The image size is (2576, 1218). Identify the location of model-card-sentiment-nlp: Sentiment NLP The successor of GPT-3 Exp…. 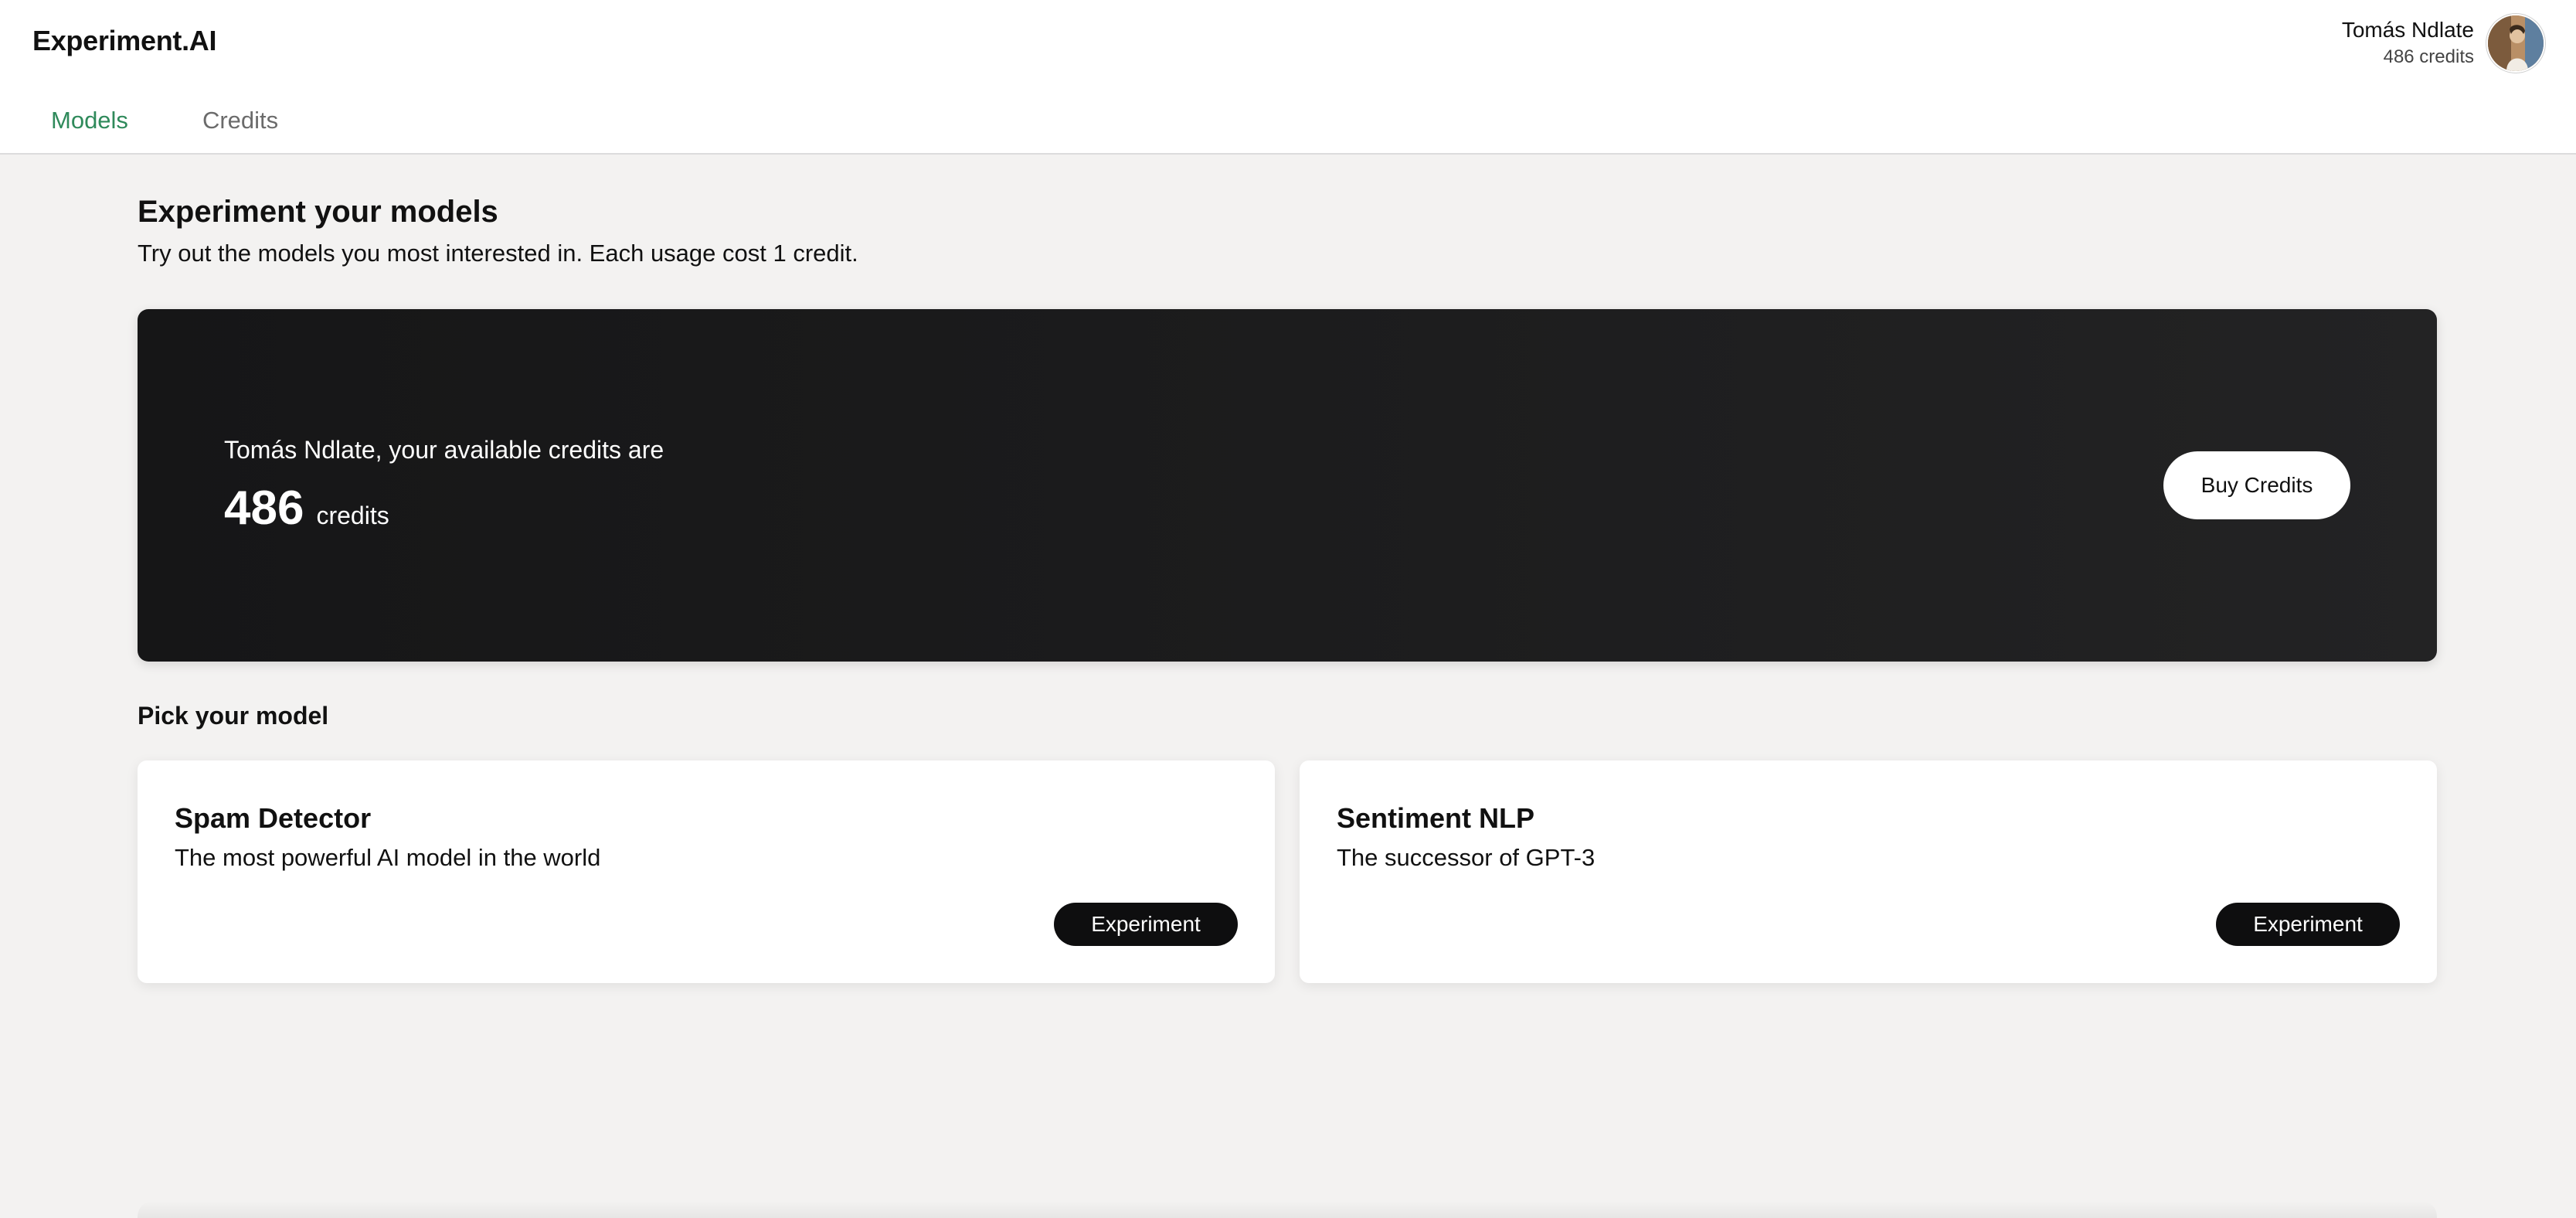
(1868, 871).